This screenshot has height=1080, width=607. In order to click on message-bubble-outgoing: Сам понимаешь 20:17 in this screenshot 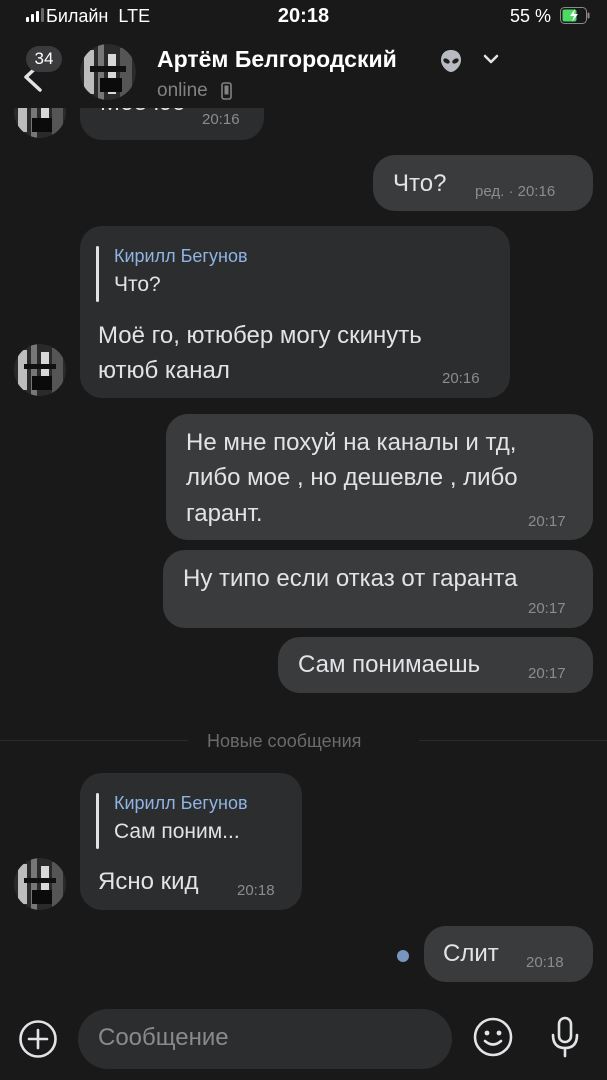, I will do `click(435, 665)`.